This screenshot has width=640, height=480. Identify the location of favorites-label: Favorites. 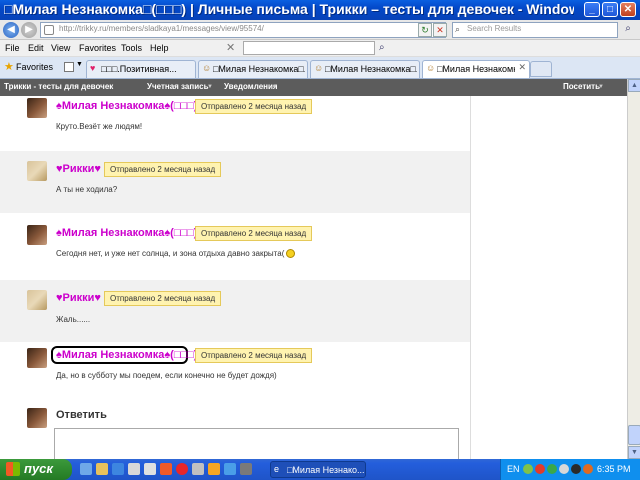
(35, 67).